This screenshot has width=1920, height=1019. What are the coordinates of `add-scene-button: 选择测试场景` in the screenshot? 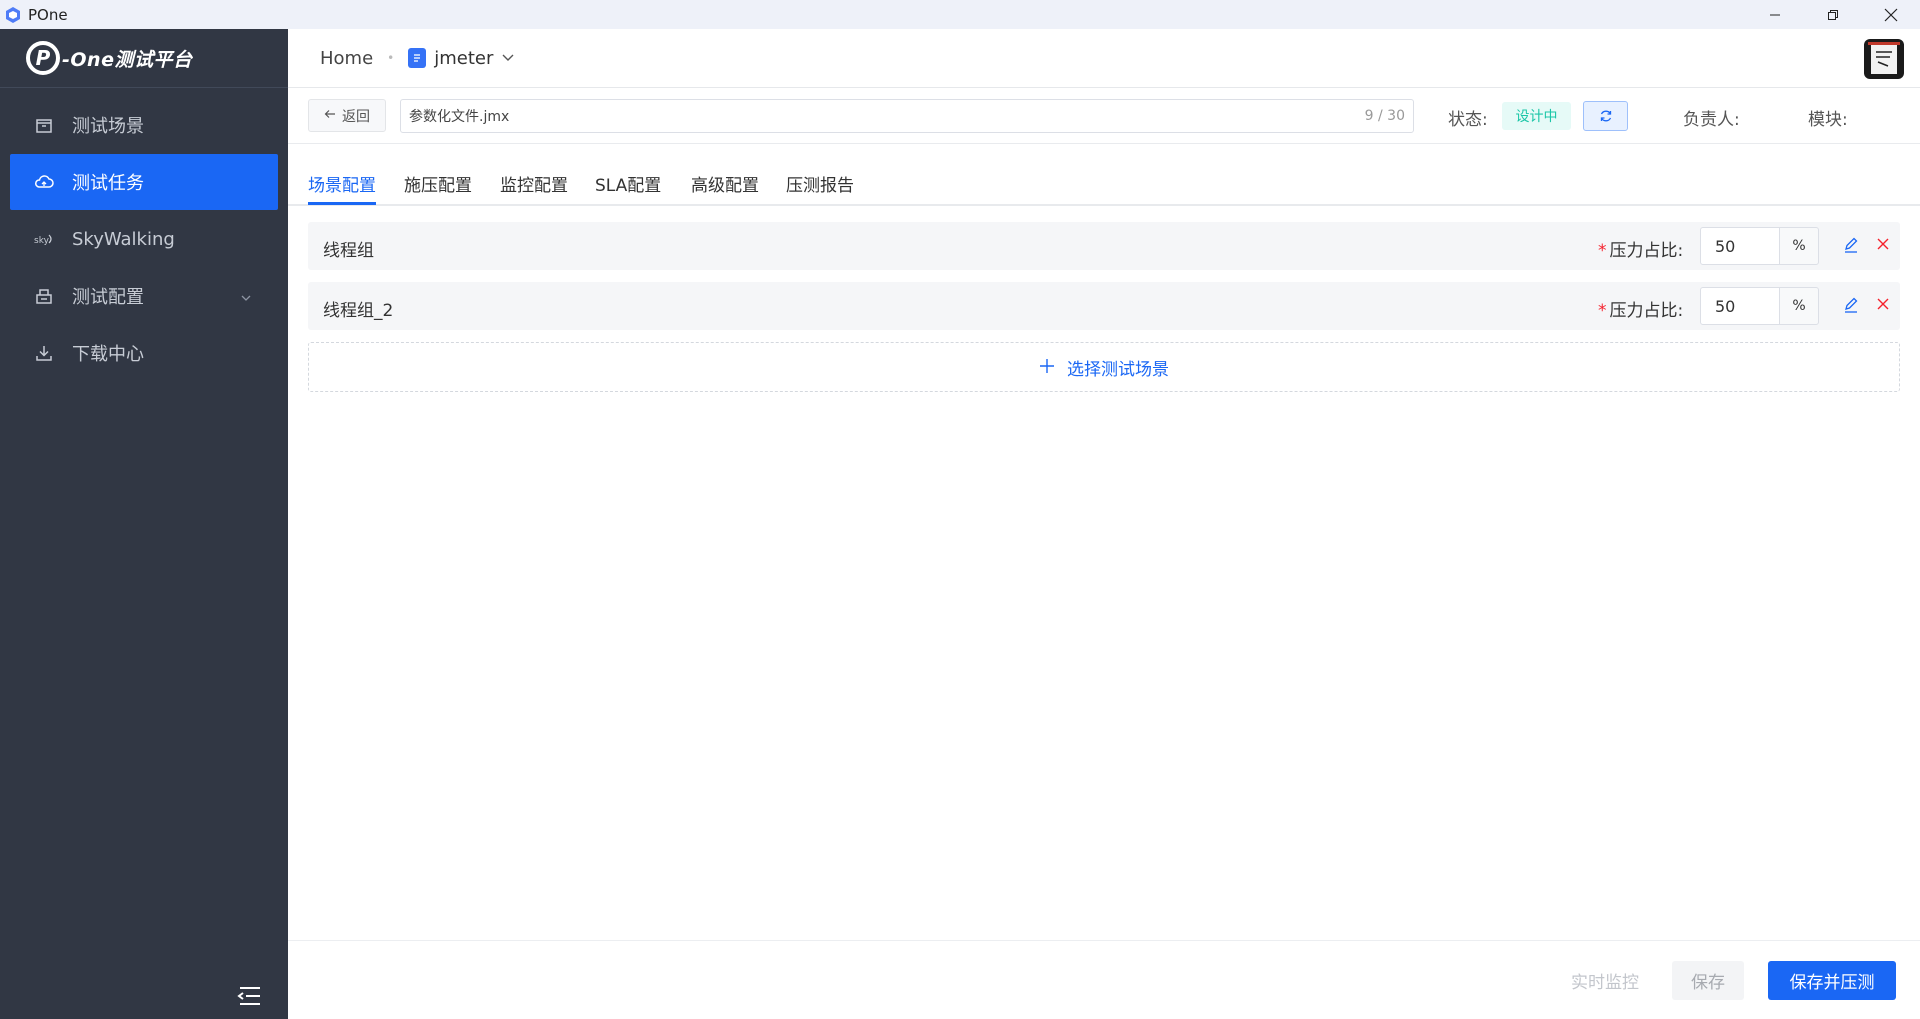 It's located at (1104, 367).